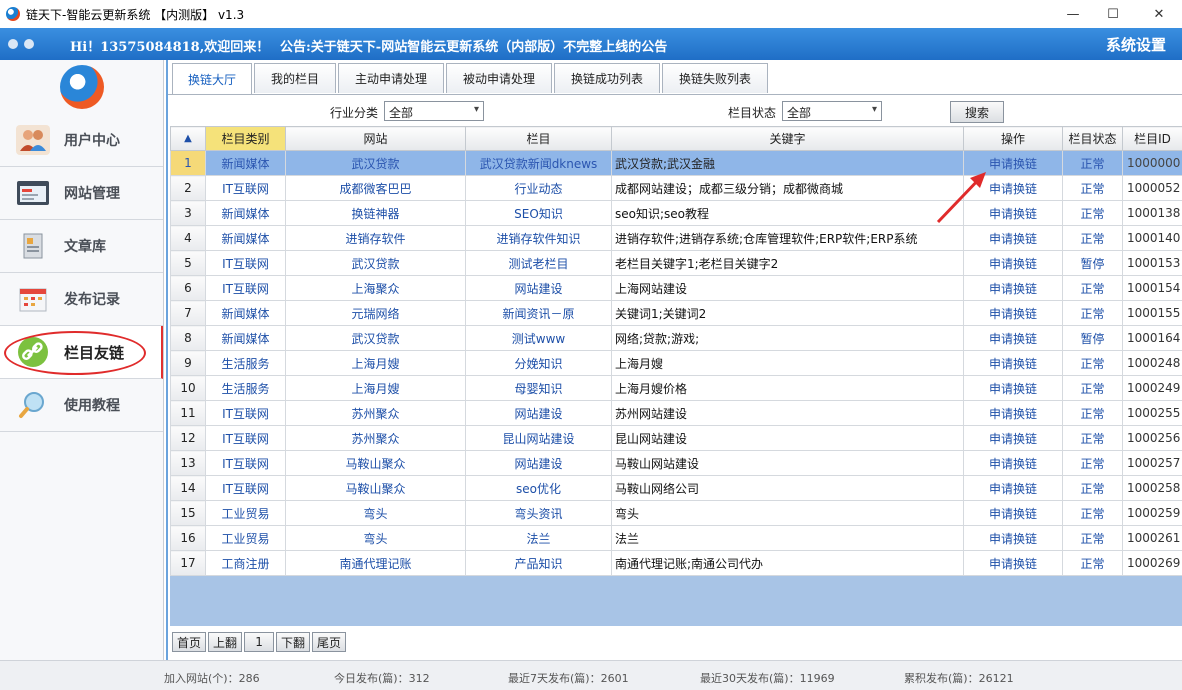 Image resolution: width=1182 pixels, height=690 pixels. Describe the element at coordinates (676, 438) in the screenshot. I see `table-row: 12 IT互联网 苏州聚众 昆山网站建设 昆山网站建设 申请换链 正常 1000256` at that location.